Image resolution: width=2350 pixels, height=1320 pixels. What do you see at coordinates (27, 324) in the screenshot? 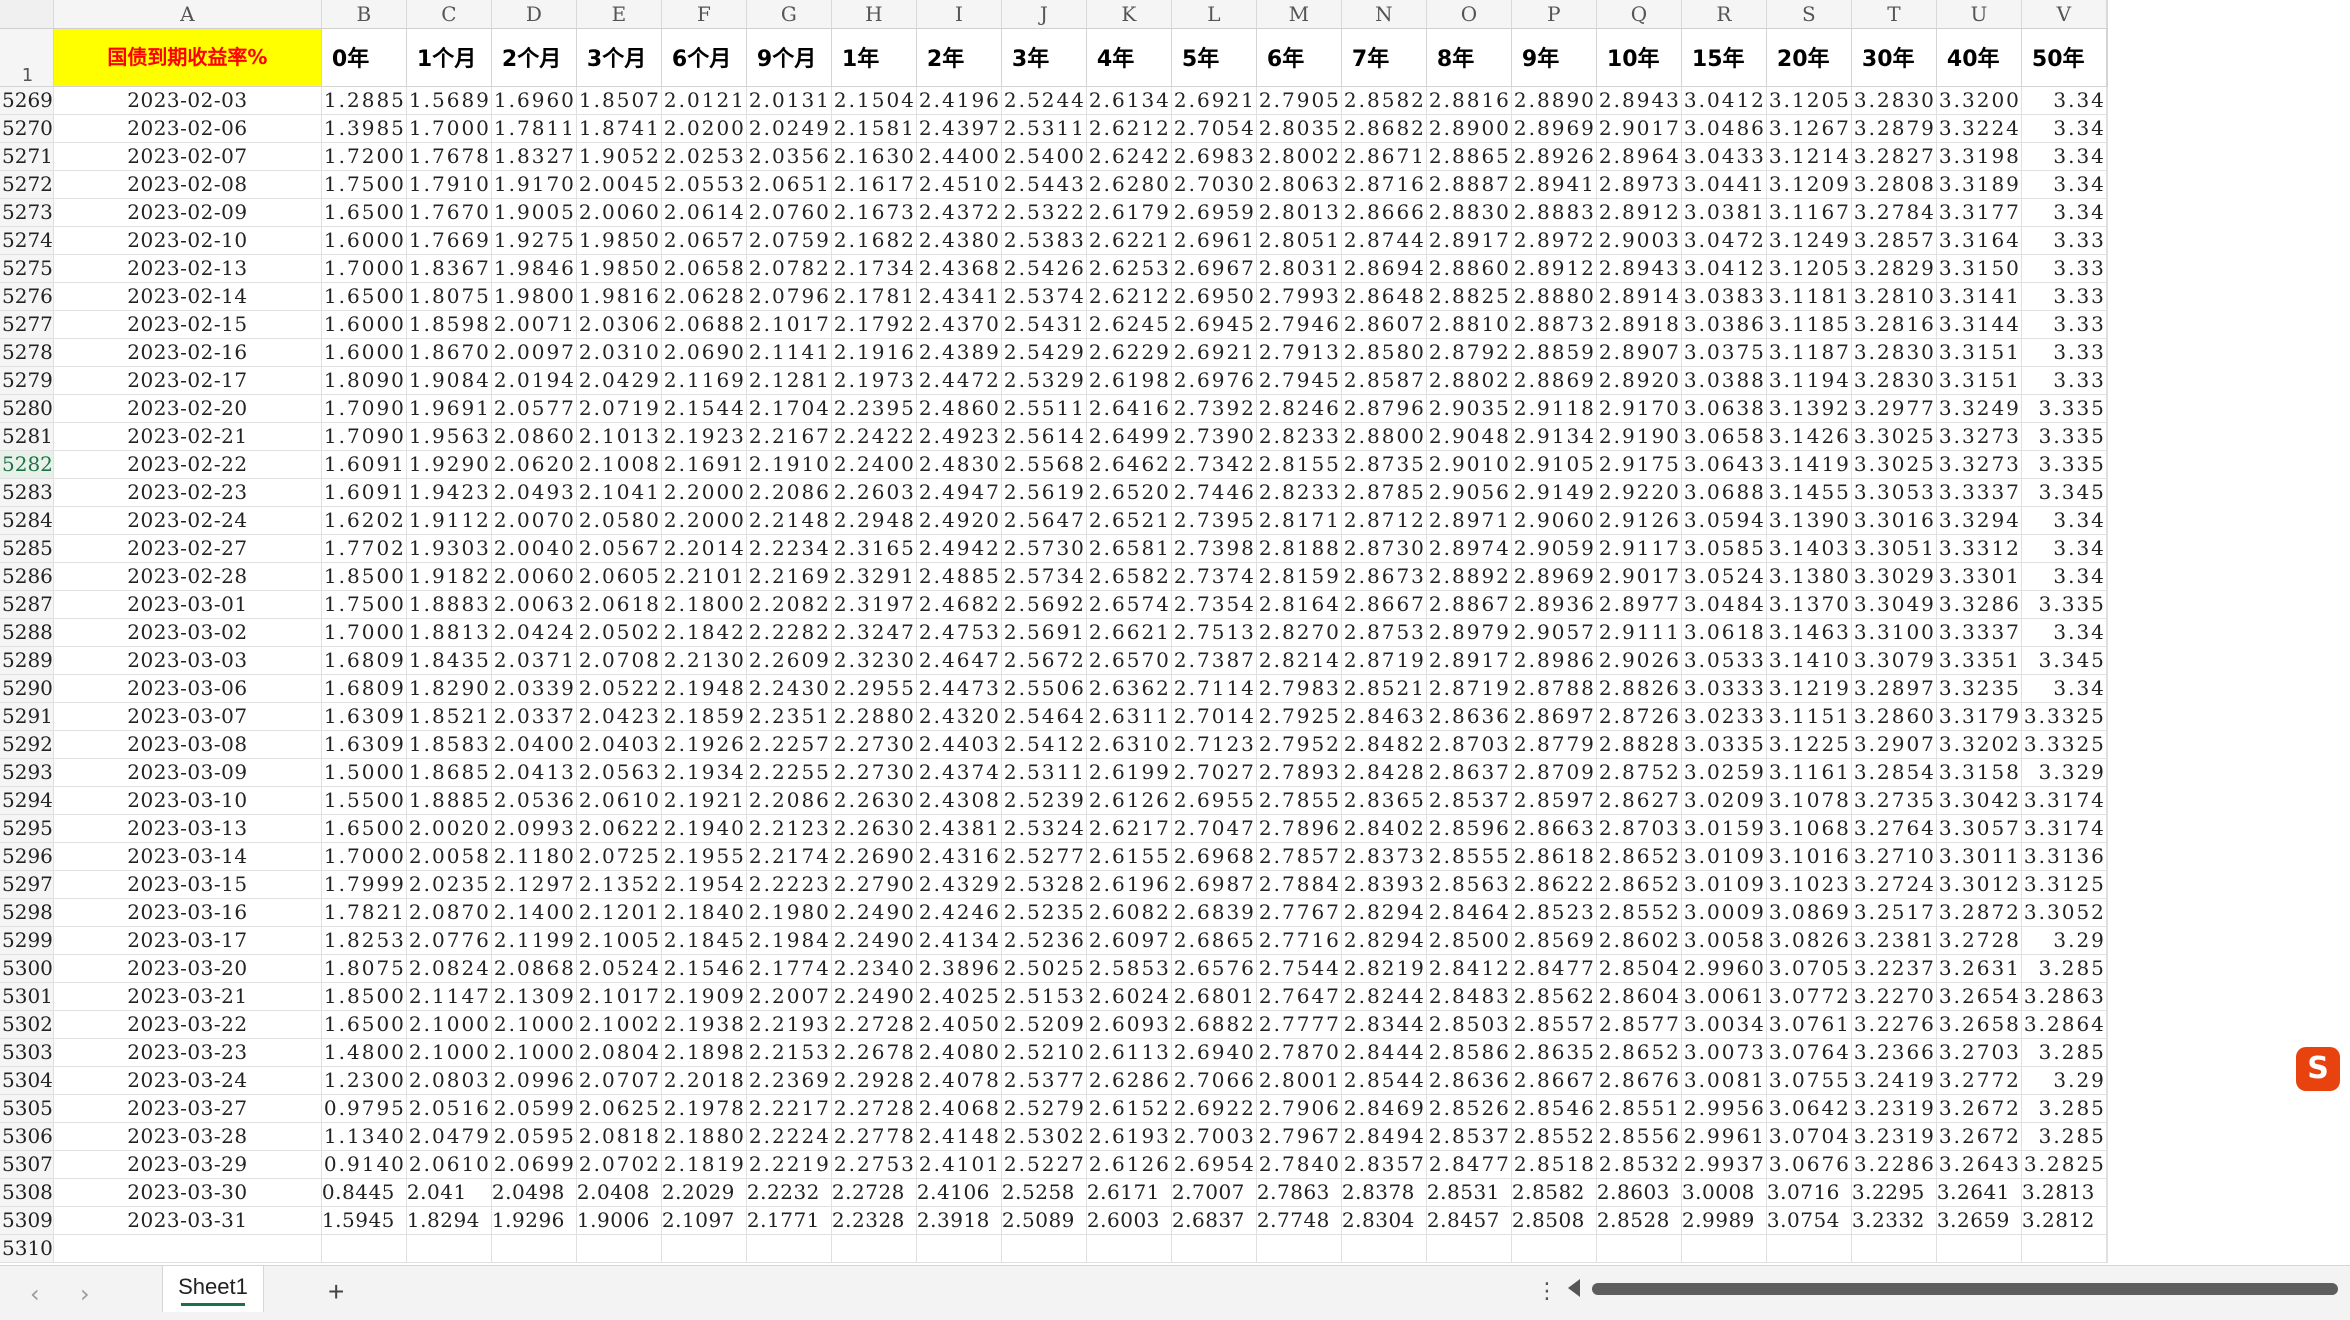
I see `row-header: 5277` at bounding box center [27, 324].